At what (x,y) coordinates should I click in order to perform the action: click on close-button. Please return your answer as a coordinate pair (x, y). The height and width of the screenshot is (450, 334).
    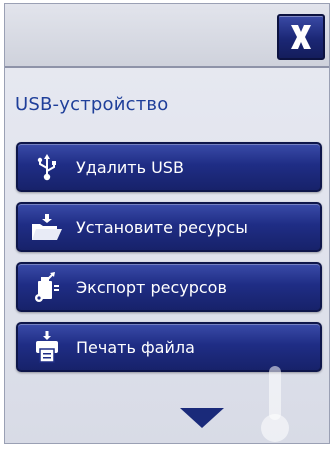
    Looking at the image, I should click on (301, 37).